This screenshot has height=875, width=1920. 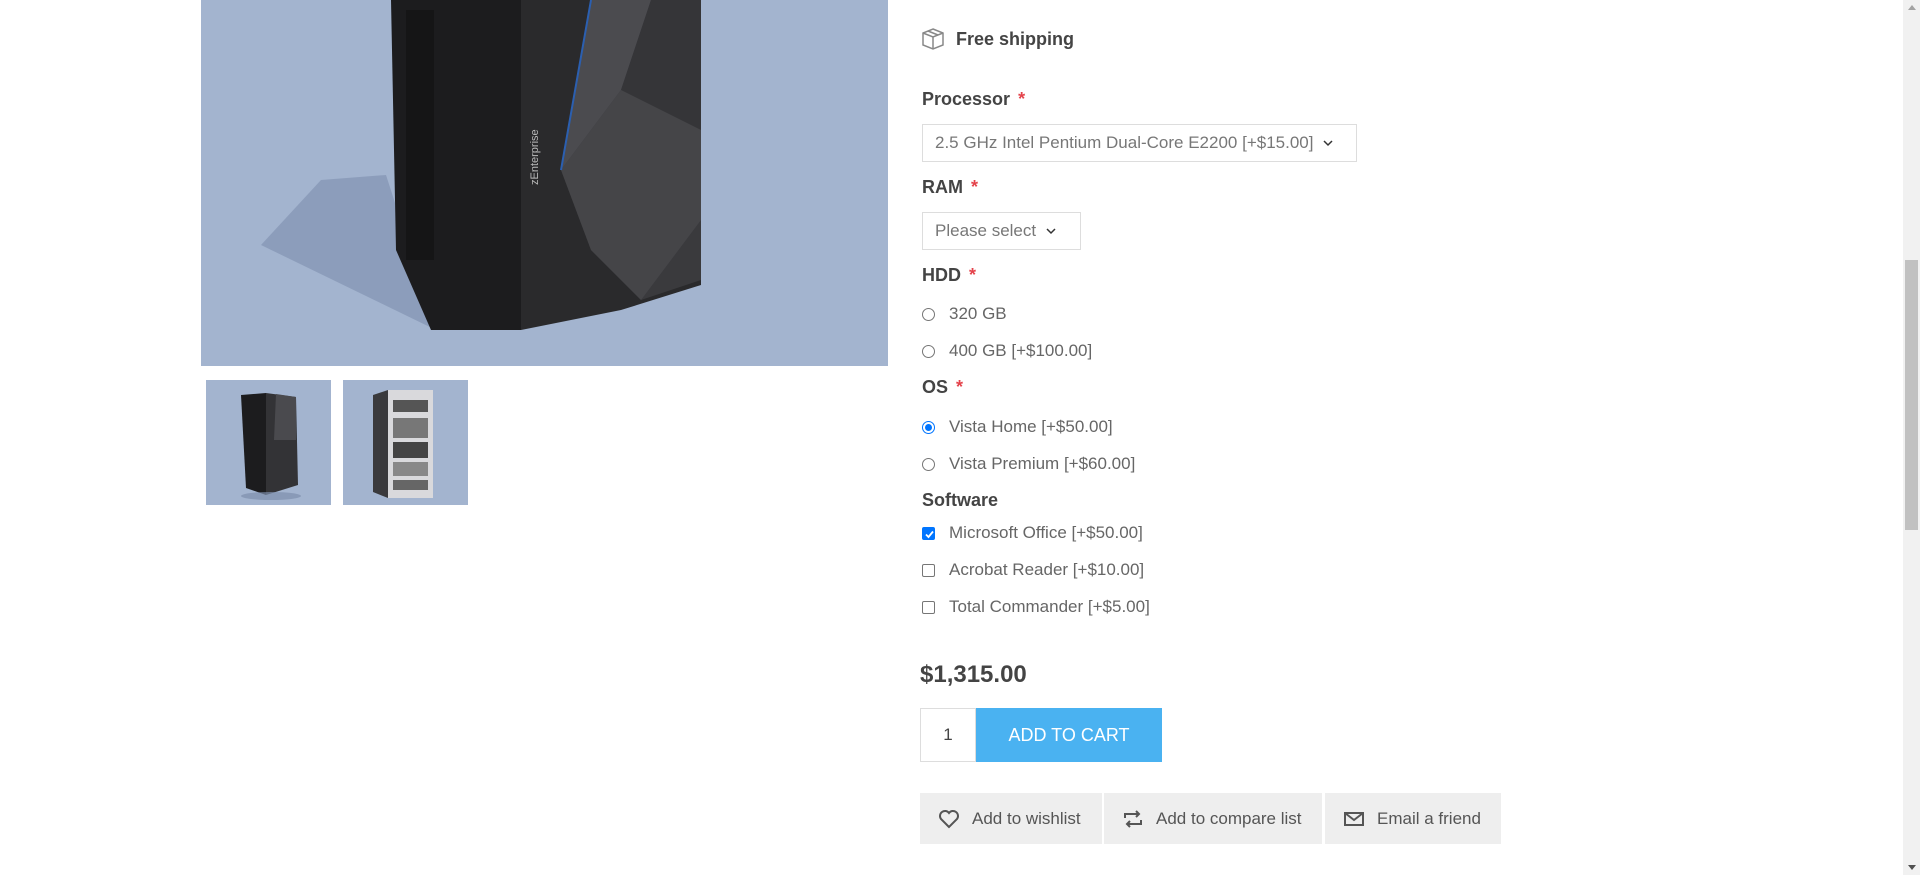 I want to click on software-checkbox-total-commander, so click(x=928, y=607).